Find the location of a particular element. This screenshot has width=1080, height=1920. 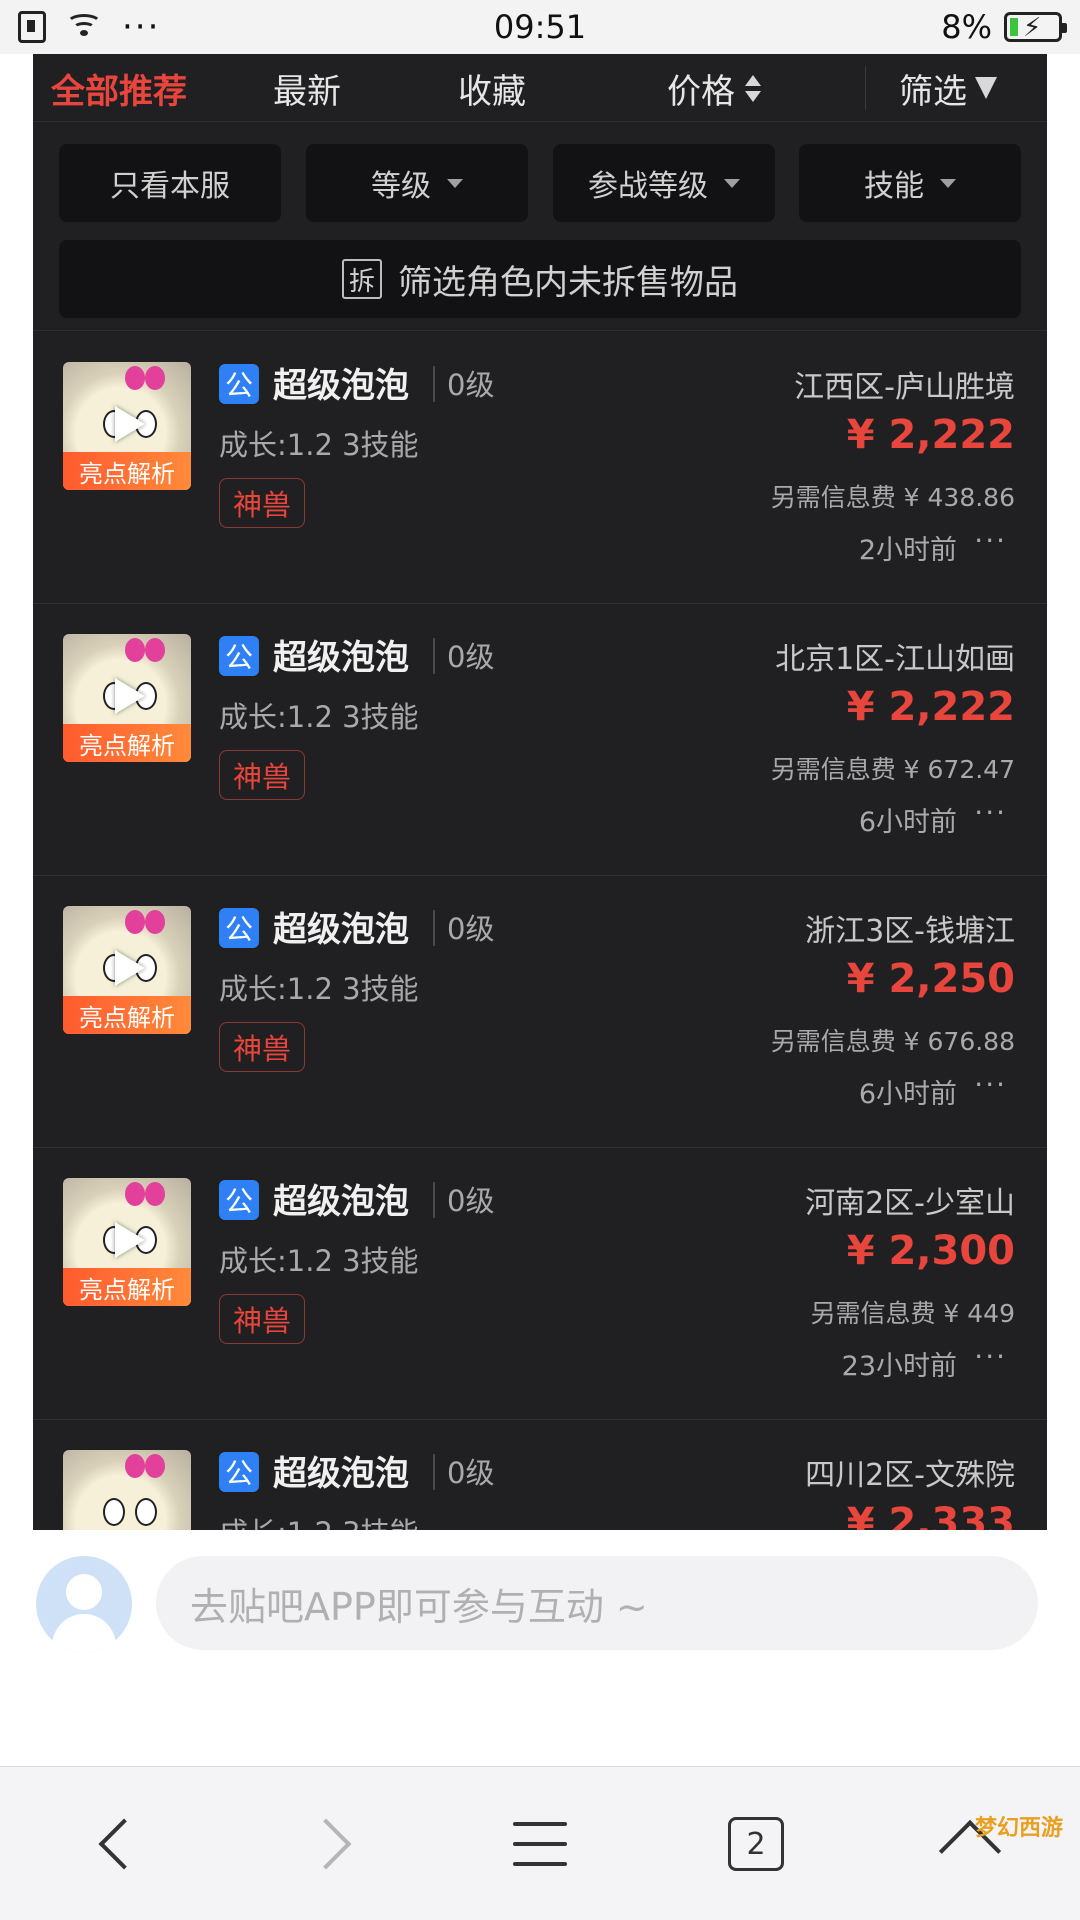

comment-area: 去贴吧APP即可参与互动 ~ is located at coordinates (540, 1648).